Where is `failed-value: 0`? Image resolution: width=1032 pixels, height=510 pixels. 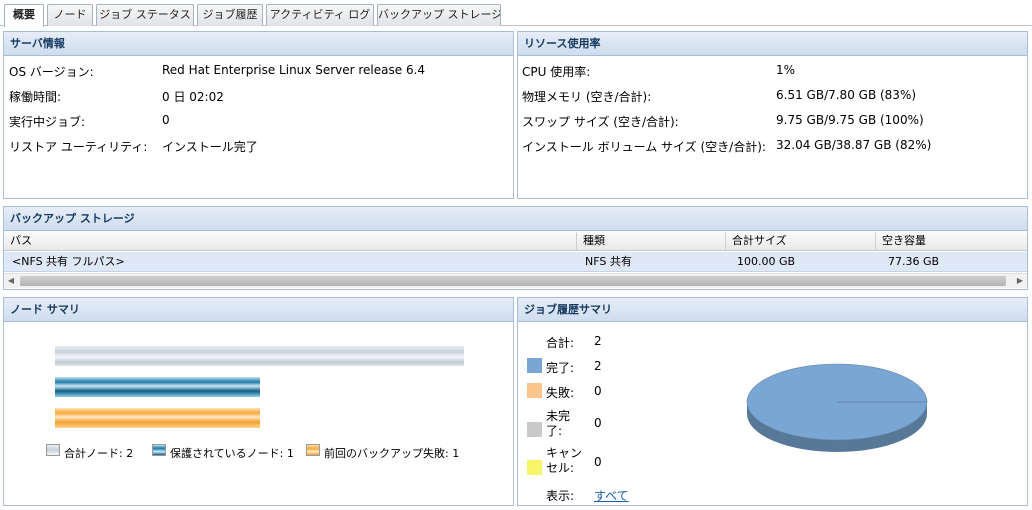
failed-value: 0 is located at coordinates (598, 391).